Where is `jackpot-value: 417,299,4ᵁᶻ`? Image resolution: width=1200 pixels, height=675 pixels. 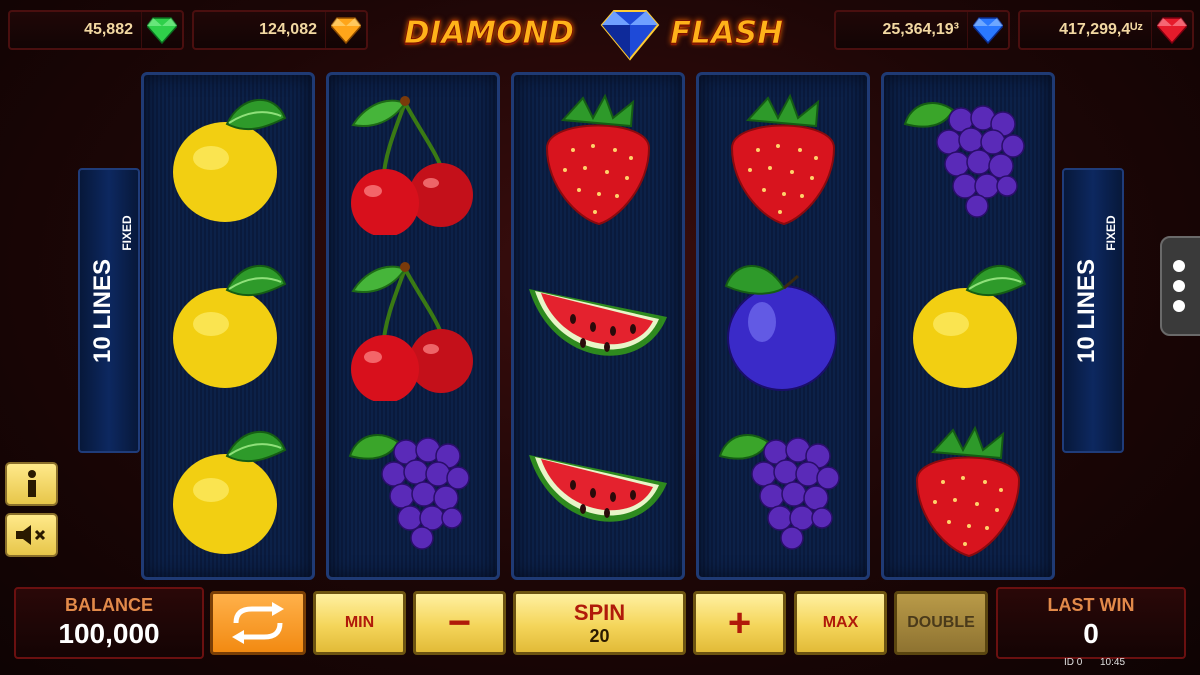
jackpot-value: 417,299,4ᵁᶻ is located at coordinates (1101, 29).